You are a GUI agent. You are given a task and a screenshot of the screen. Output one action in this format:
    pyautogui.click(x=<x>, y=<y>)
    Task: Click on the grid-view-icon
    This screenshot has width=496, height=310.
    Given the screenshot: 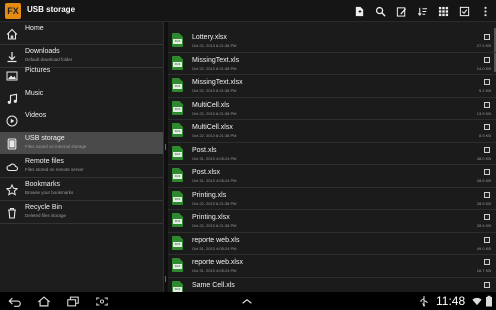 What is the action you would take?
    pyautogui.click(x=443, y=11)
    